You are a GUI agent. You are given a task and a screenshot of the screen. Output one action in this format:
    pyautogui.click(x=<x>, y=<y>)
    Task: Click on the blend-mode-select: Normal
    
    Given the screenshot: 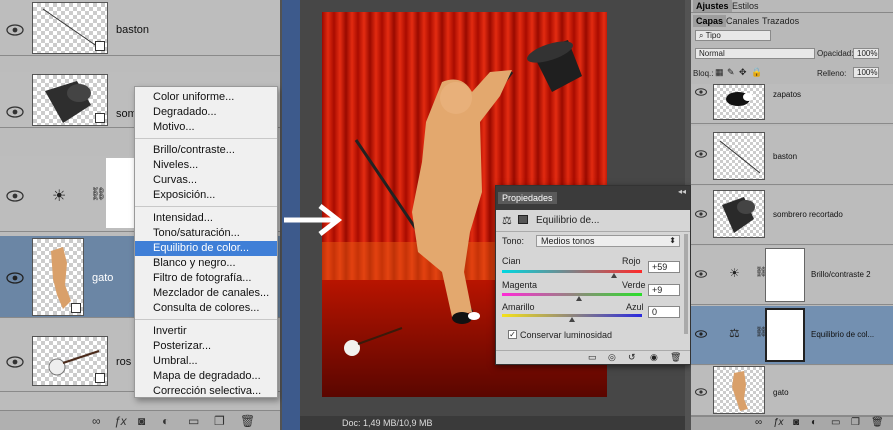 What is the action you would take?
    pyautogui.click(x=755, y=53)
    